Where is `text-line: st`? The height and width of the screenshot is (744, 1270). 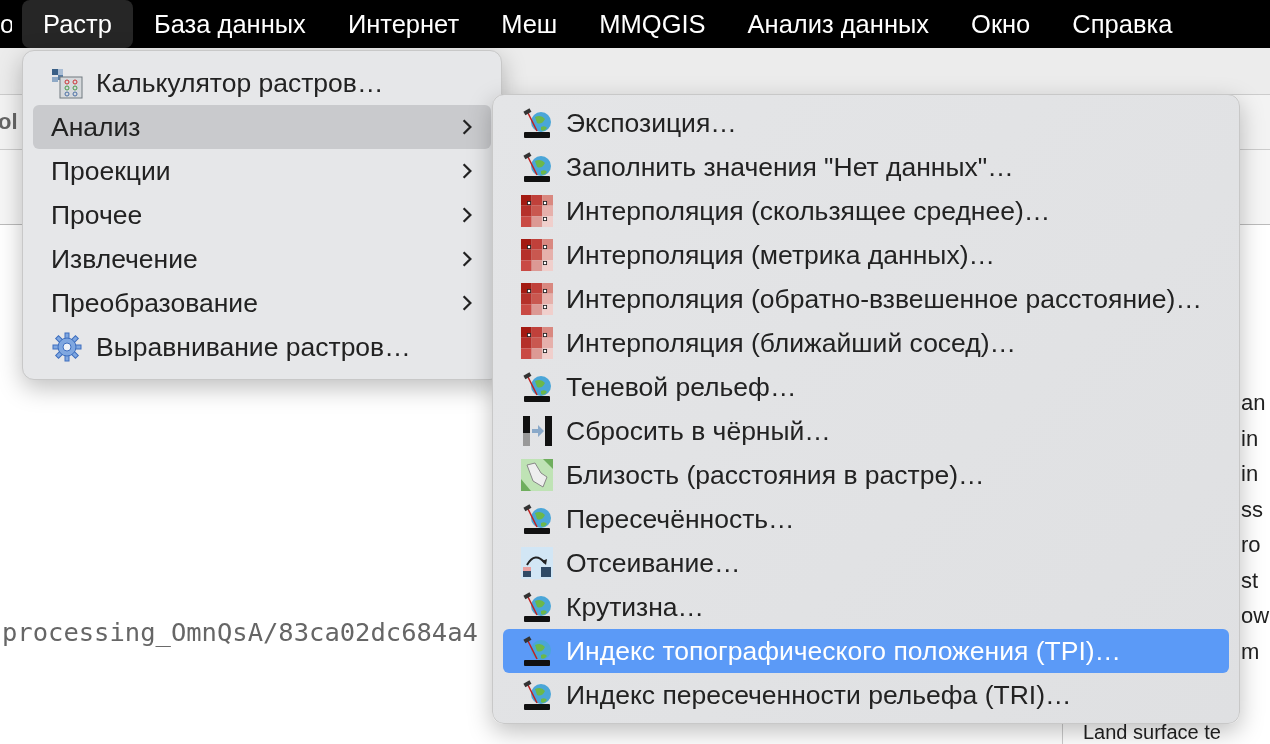
text-line: st is located at coordinates (1250, 580).